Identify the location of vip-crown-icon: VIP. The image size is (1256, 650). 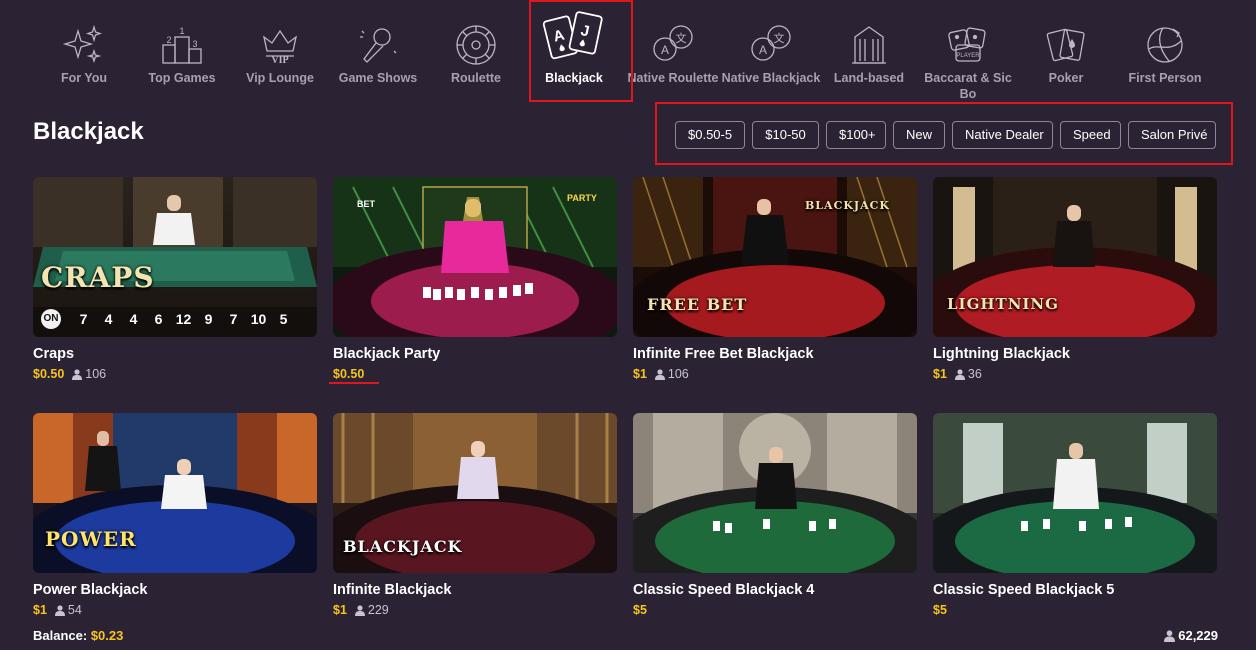
(280, 45).